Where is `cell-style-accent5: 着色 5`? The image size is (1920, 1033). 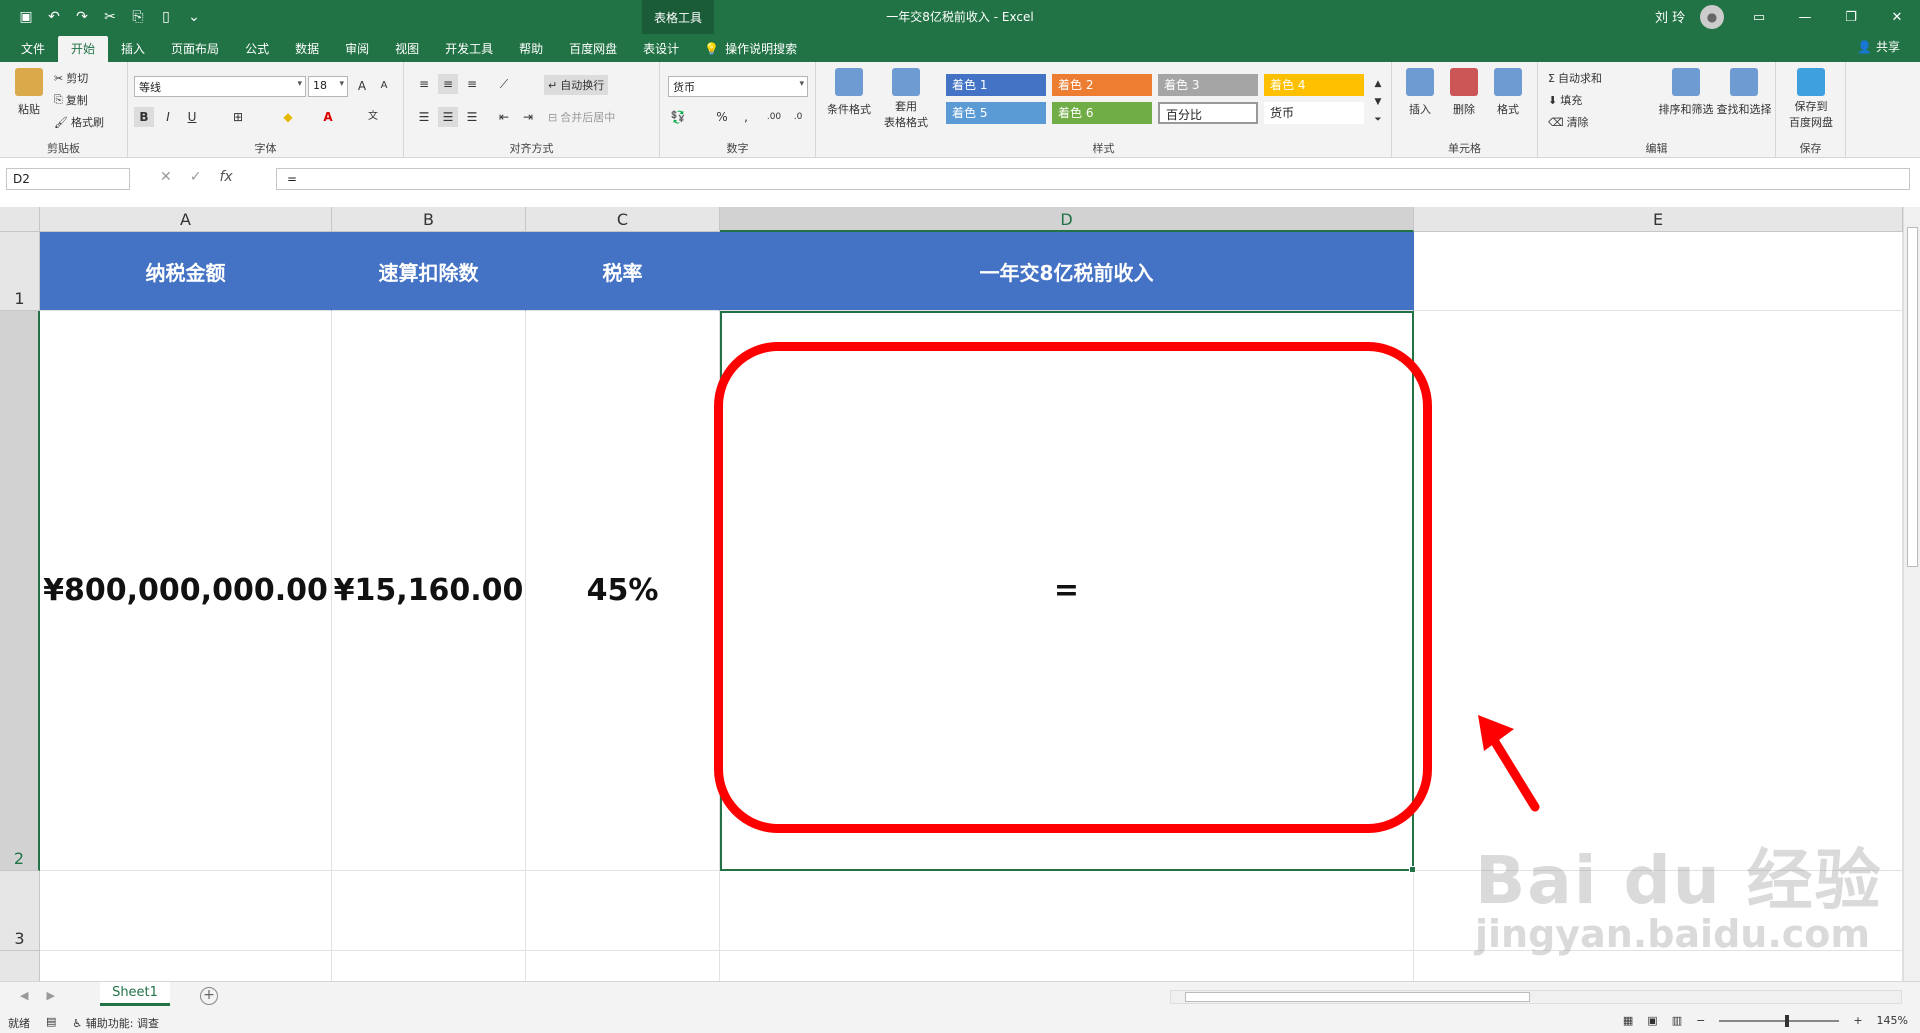
cell-style-accent5: 着色 5 is located at coordinates (996, 113).